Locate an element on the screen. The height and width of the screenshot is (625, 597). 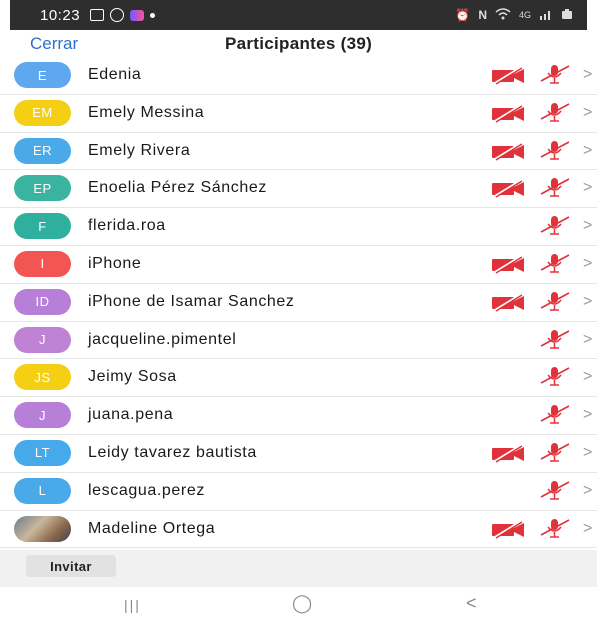
participant-row: JS Jeimy Sosa > is located at coordinates (298, 378).